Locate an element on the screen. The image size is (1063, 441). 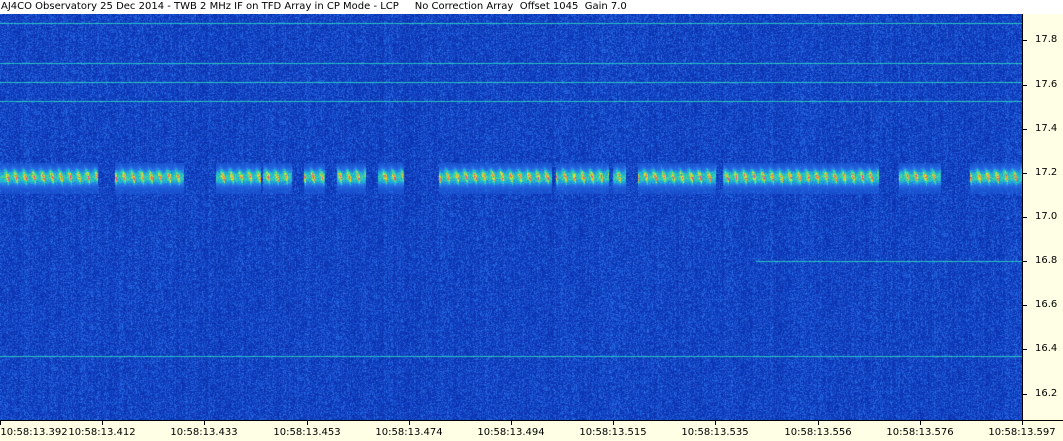
x-tick-label: 10:58:13.412 is located at coordinates (102, 432).